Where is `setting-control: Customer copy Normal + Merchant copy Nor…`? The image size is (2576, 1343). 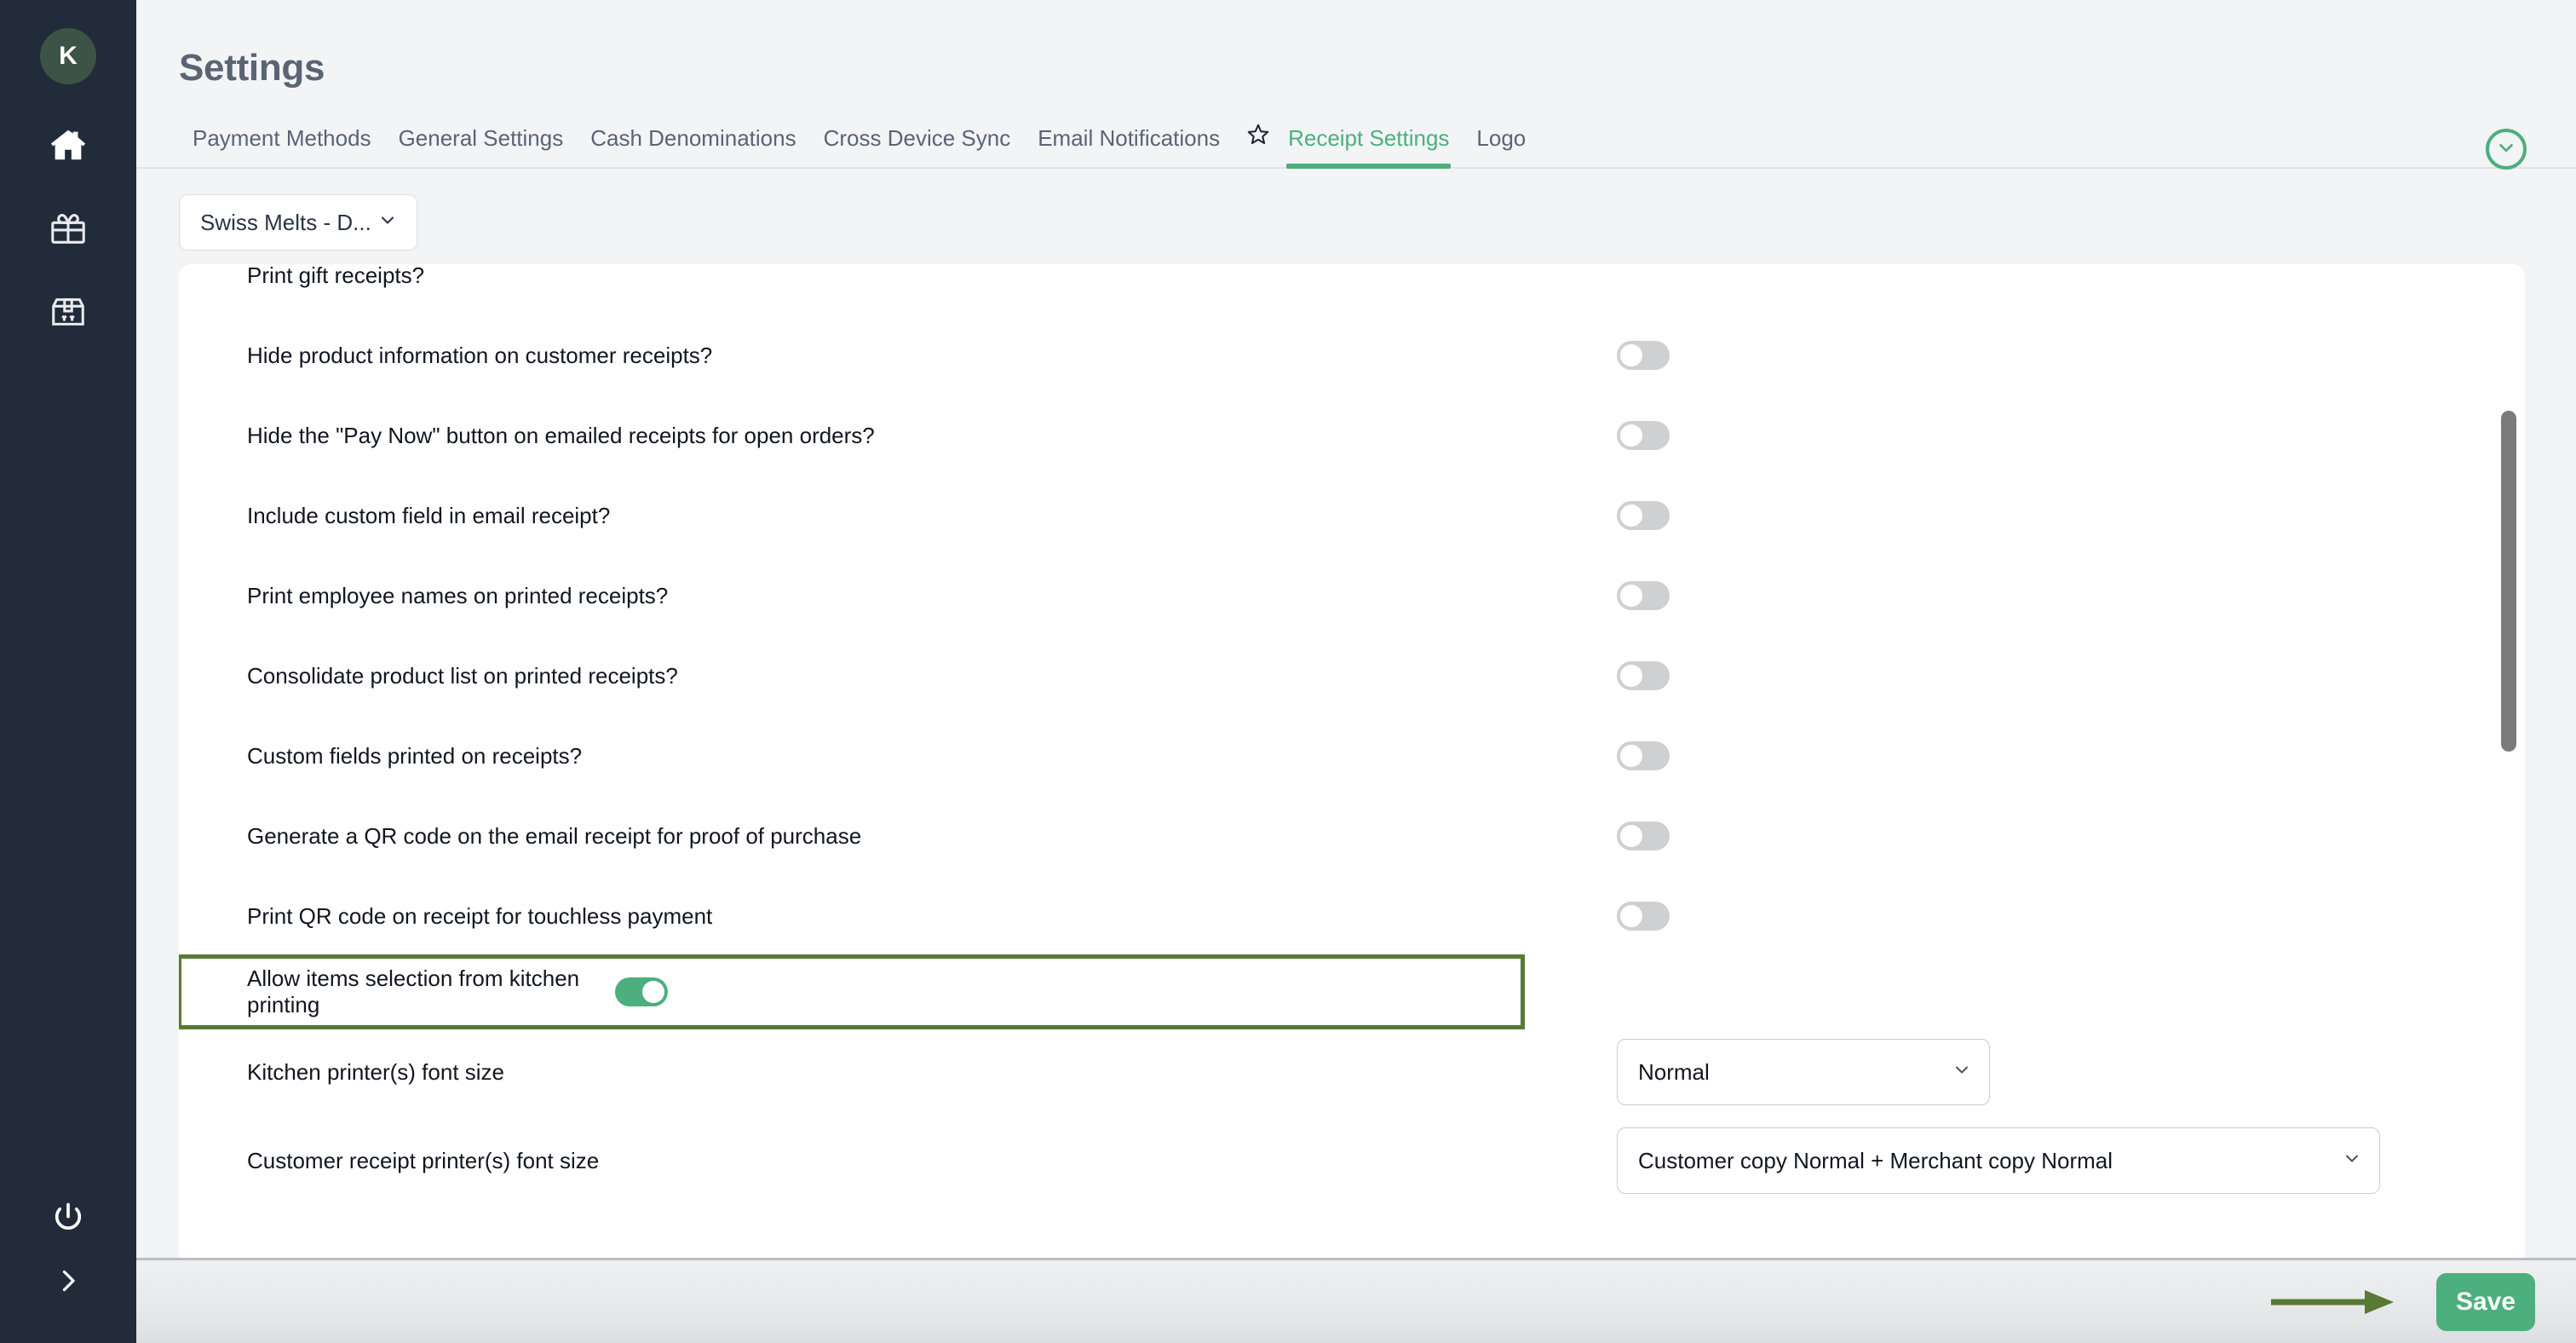
setting-control: Customer copy Normal + Merchant copy Nor… is located at coordinates (2065, 1160).